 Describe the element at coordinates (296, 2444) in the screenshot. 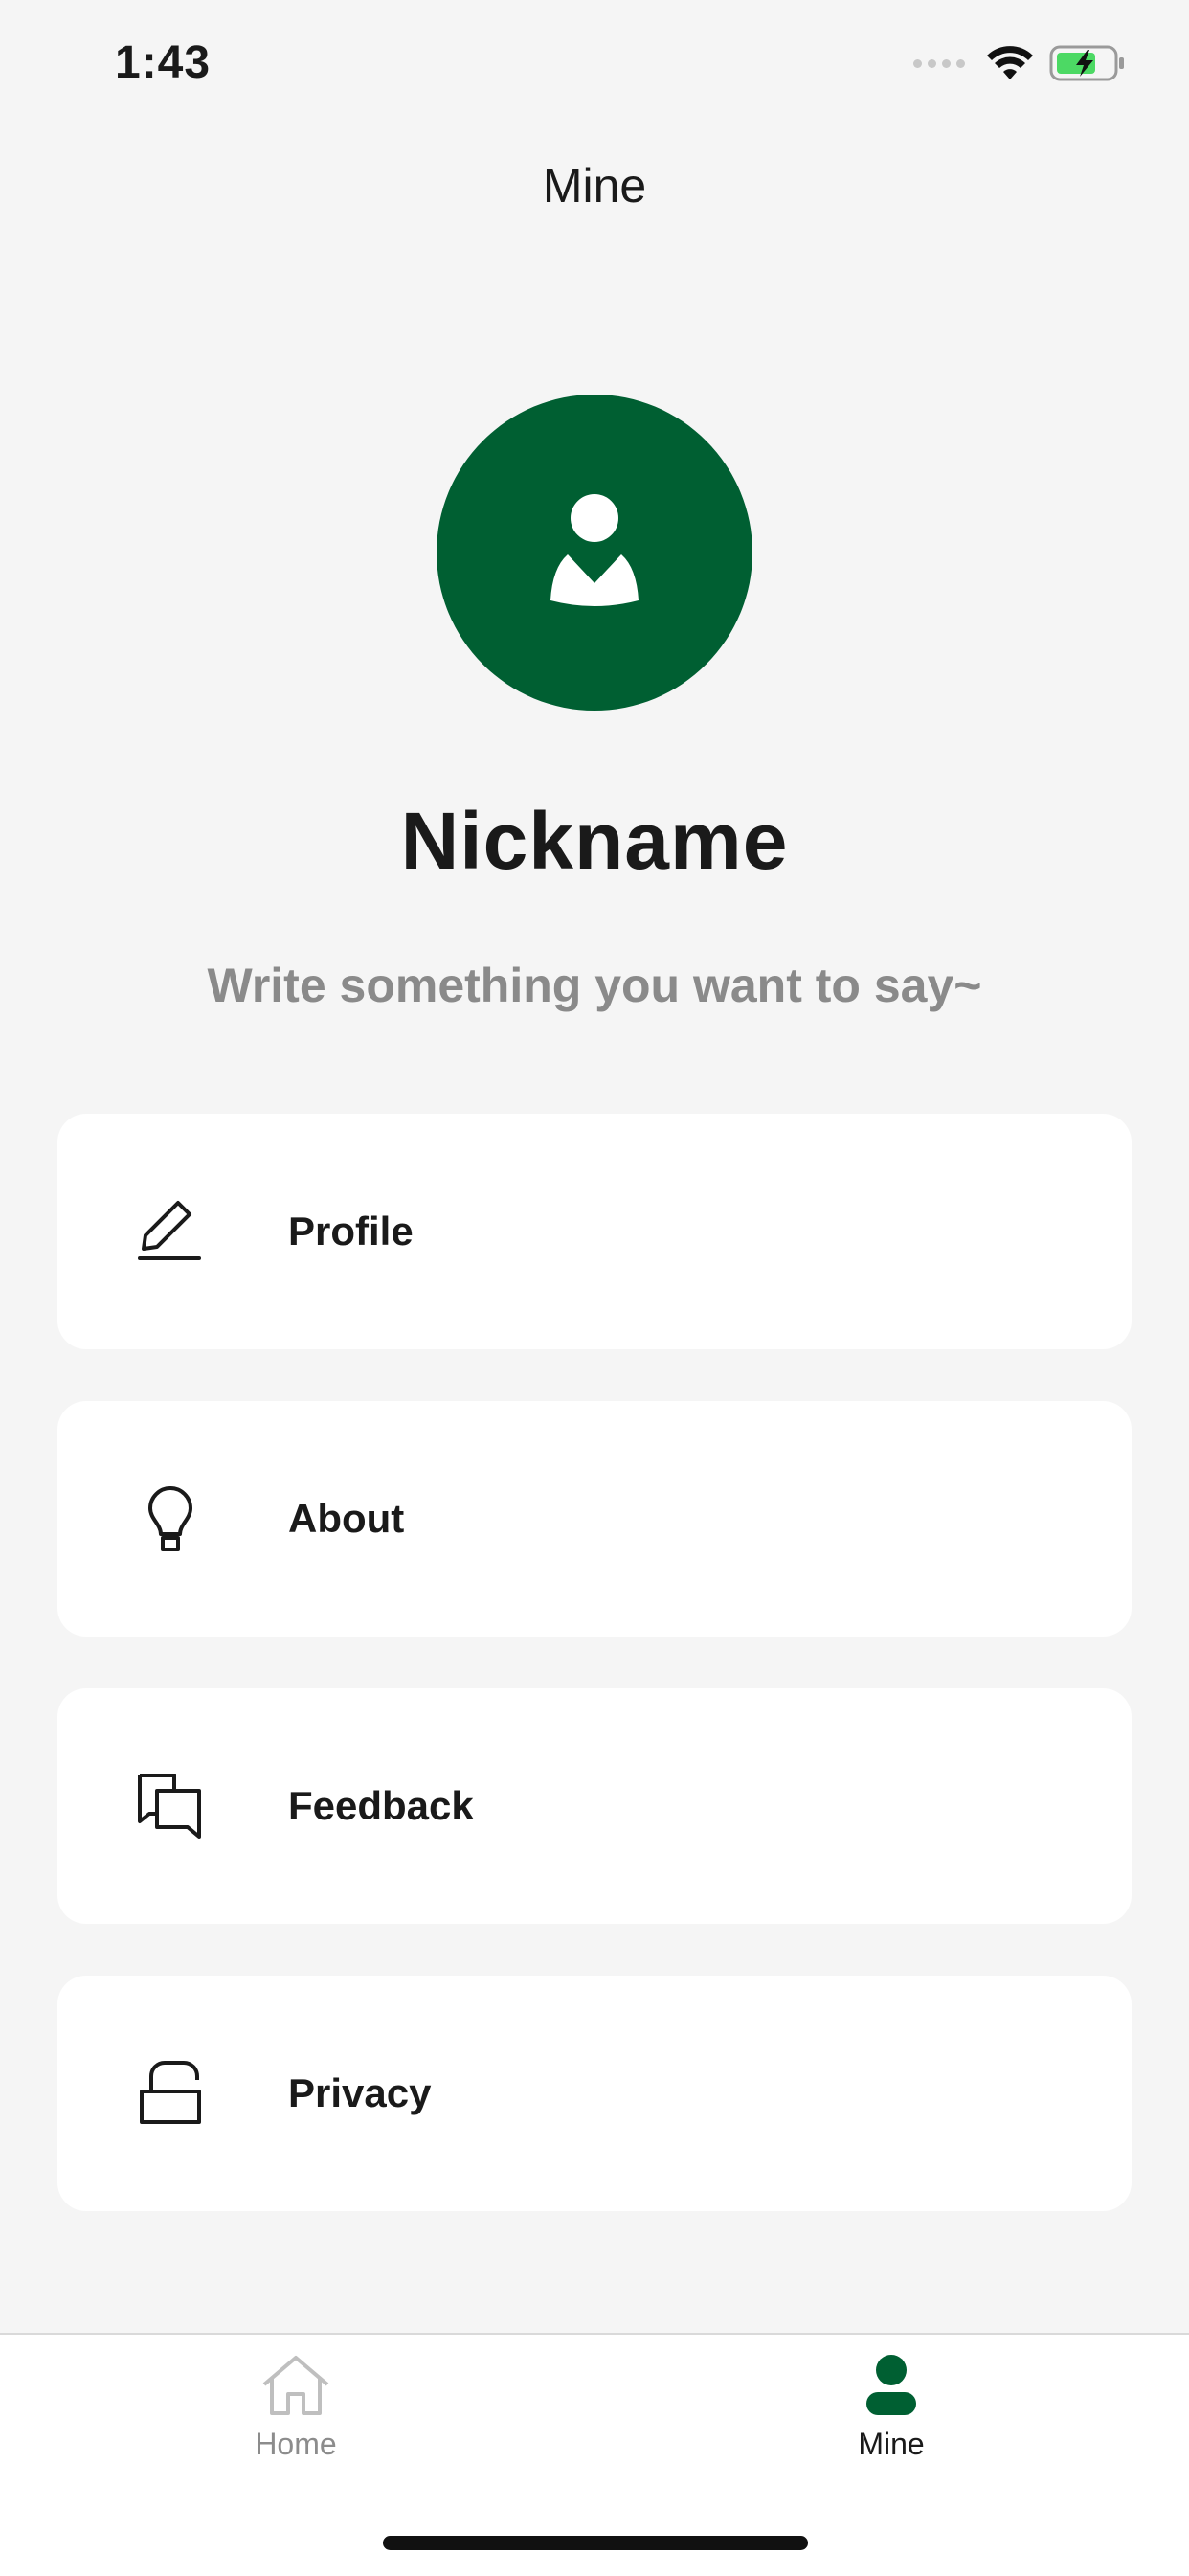

I see `tab-home-label: Home` at that location.